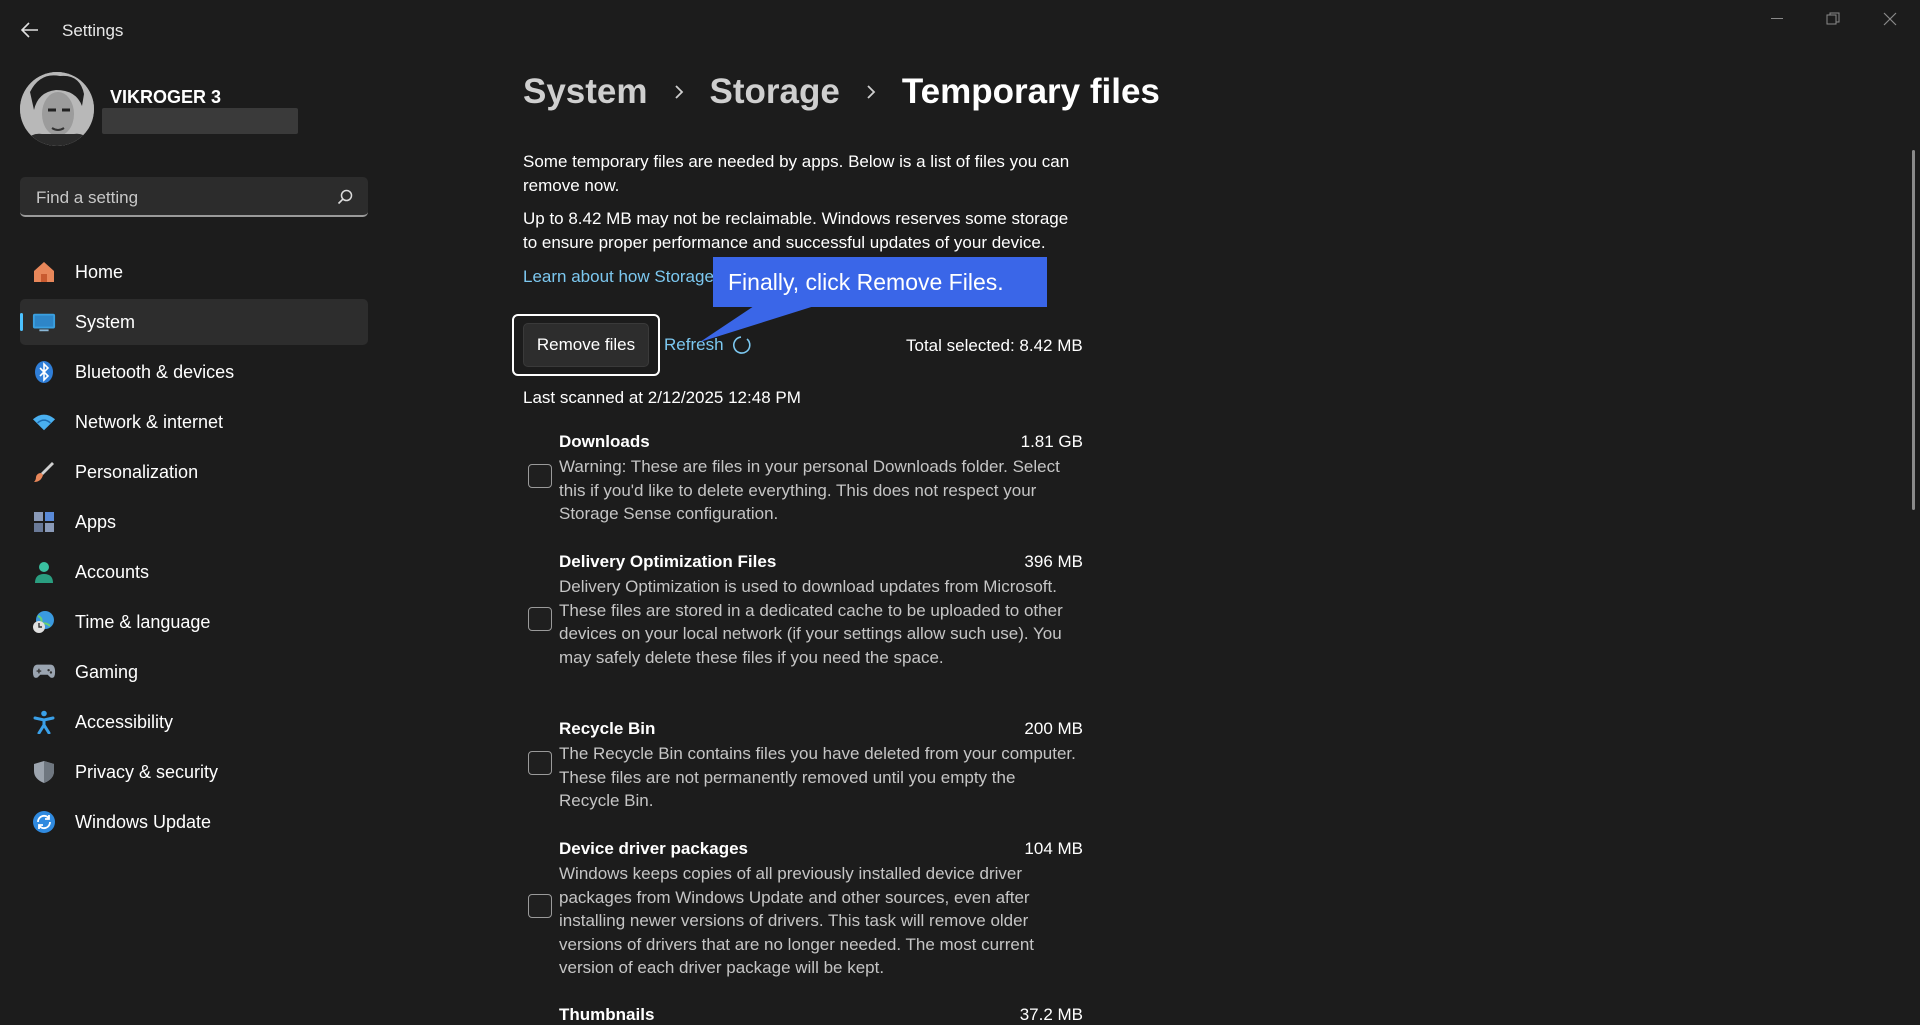  Describe the element at coordinates (194, 522) in the screenshot. I see `sidebar-item-apps: Apps` at that location.